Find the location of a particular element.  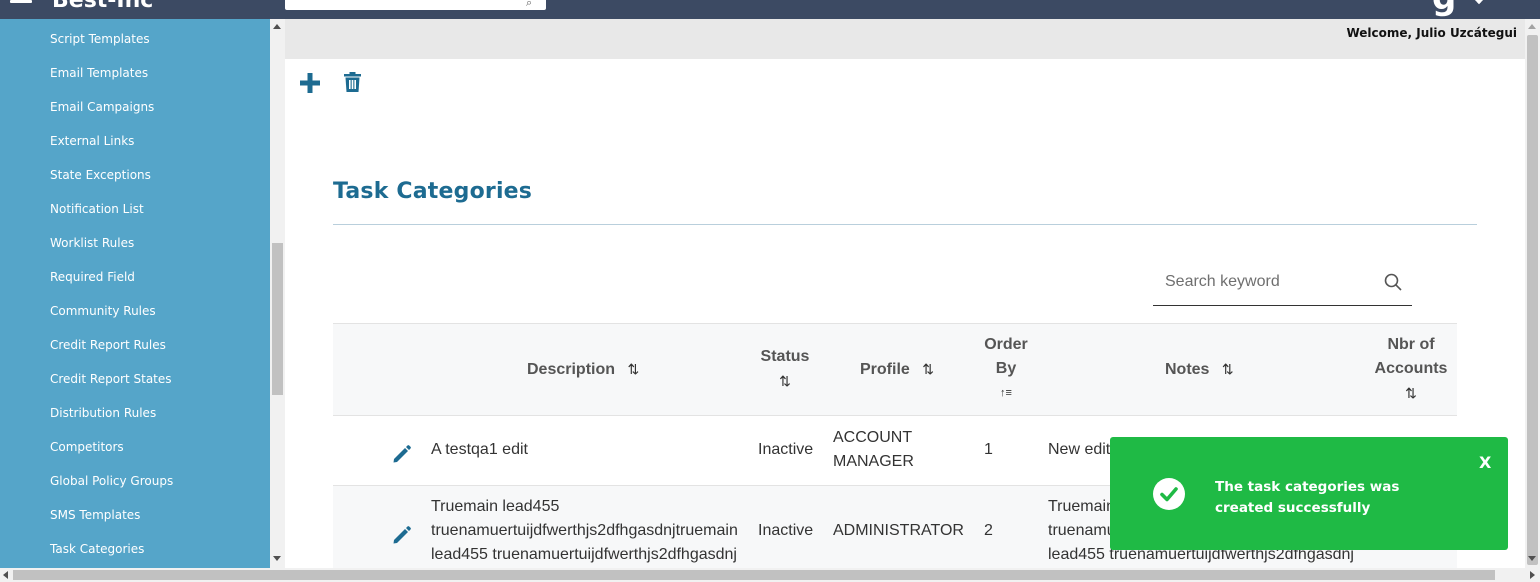

column-label-line-1: Nbr of is located at coordinates (1411, 344).